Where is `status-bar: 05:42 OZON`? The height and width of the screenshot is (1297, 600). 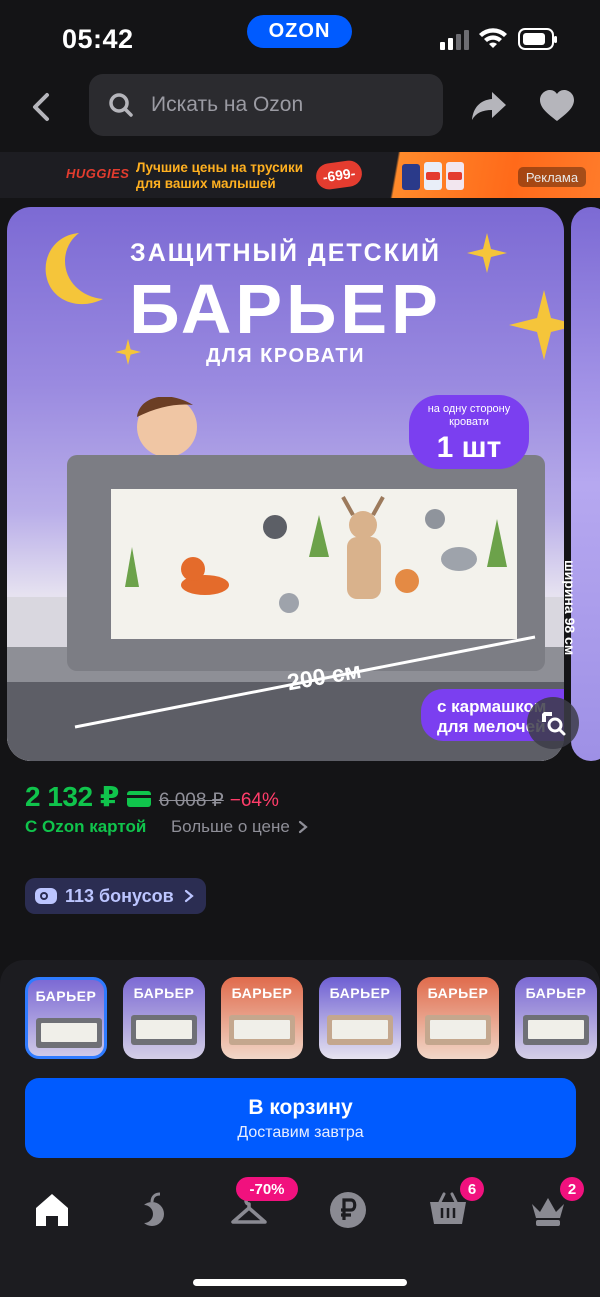 status-bar: 05:42 OZON is located at coordinates (300, 37).